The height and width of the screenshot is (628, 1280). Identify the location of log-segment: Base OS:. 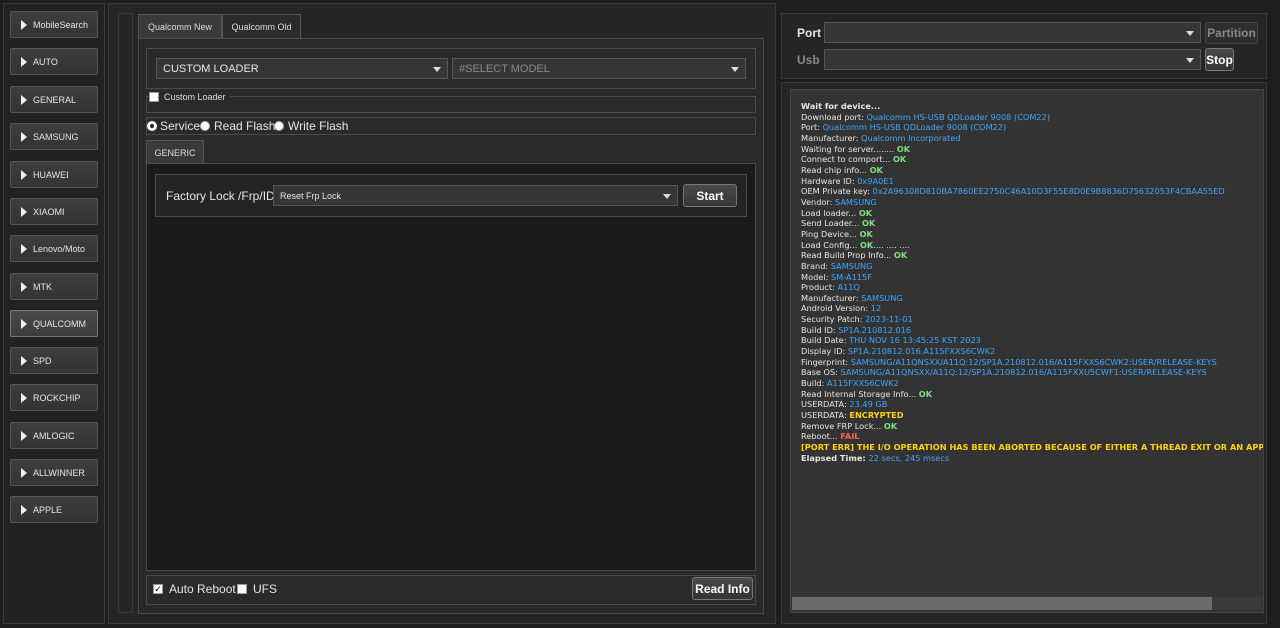
(821, 372).